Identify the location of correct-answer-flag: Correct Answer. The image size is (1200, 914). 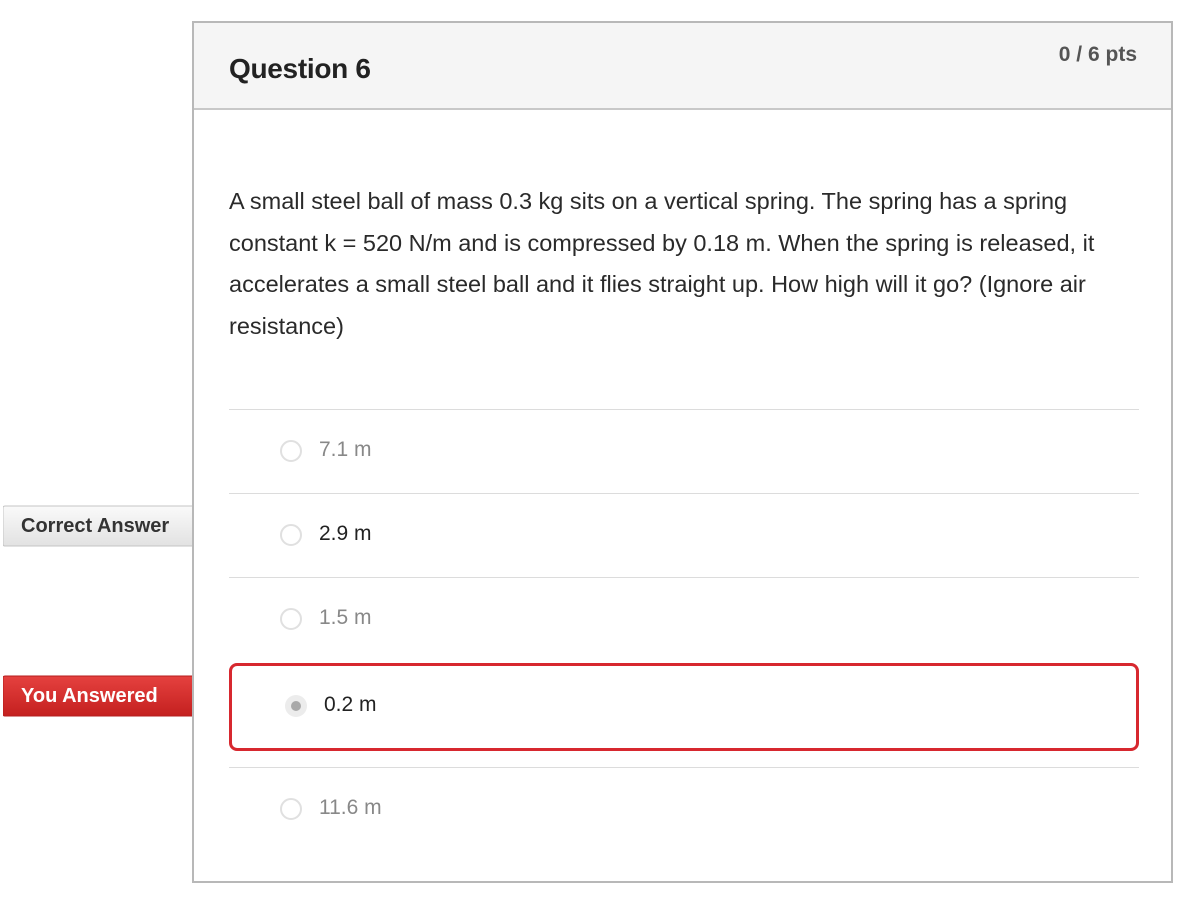
(112, 526).